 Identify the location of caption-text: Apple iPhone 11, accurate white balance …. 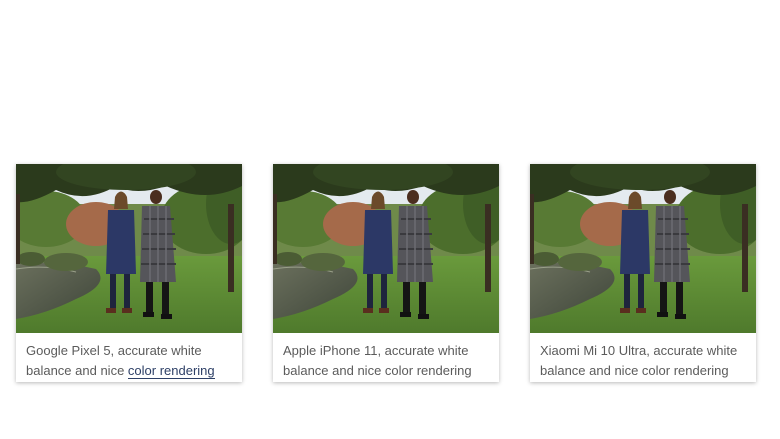
(377, 360).